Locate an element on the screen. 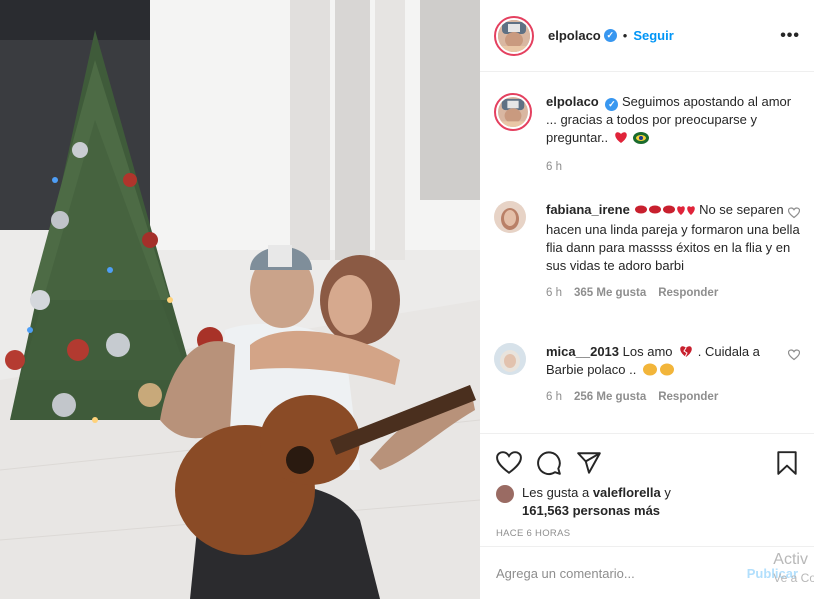 The height and width of the screenshot is (599, 814). post-header: elpolaco ✓ • Seguir ••• is located at coordinates (647, 36).